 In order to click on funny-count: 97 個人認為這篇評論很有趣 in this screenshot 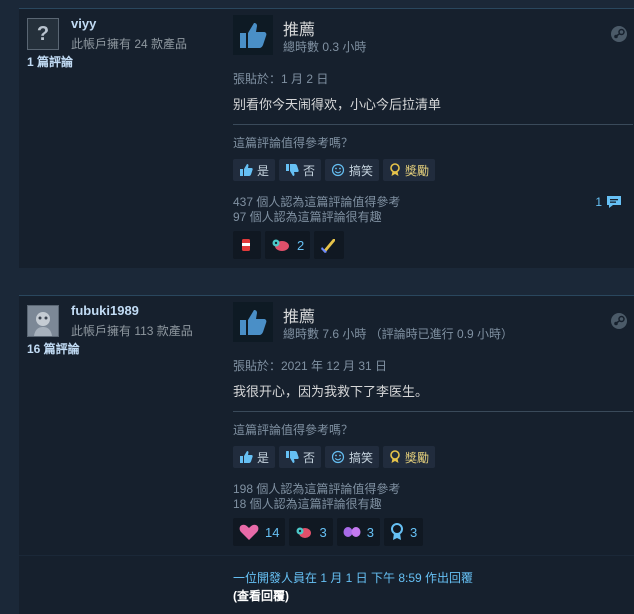, I will do `click(307, 217)`.